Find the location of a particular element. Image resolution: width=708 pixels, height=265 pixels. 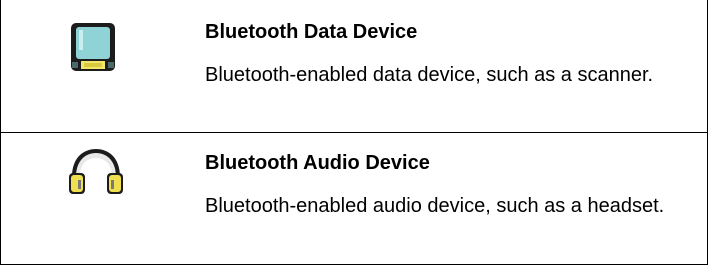

bluetooth-audio-device-icon is located at coordinates (96, 171).